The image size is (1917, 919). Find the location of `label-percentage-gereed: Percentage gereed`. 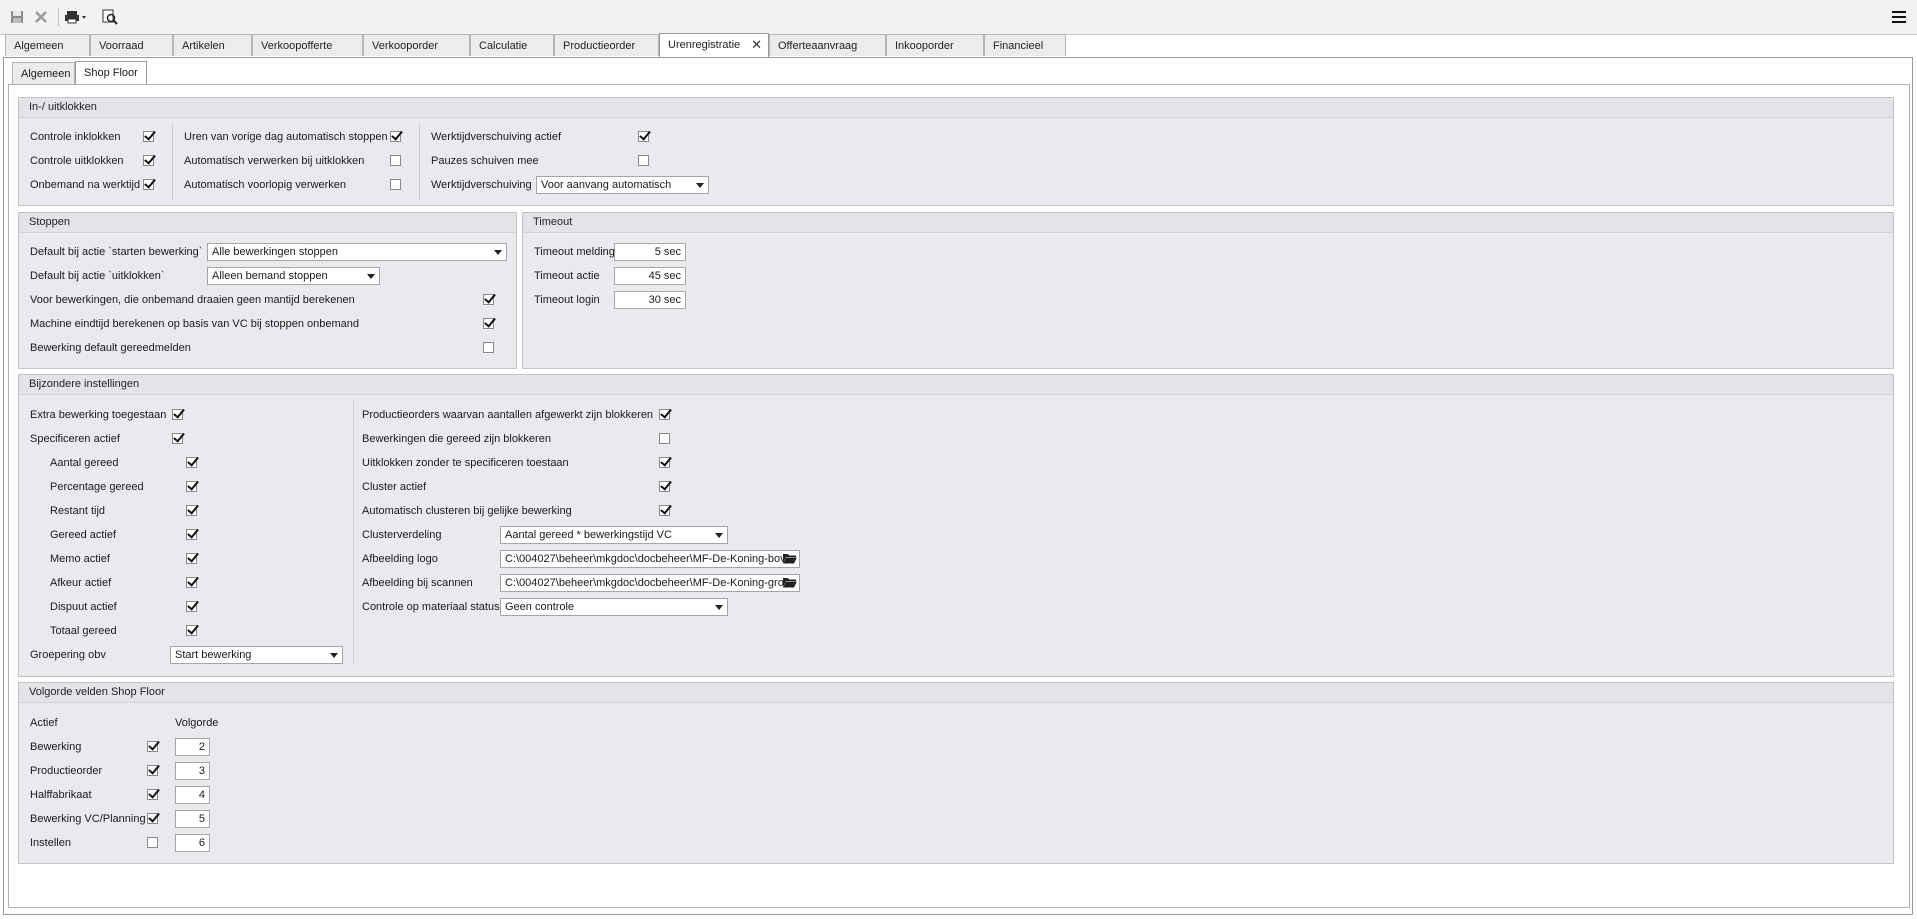

label-percentage-gereed: Percentage gereed is located at coordinates (97, 487).